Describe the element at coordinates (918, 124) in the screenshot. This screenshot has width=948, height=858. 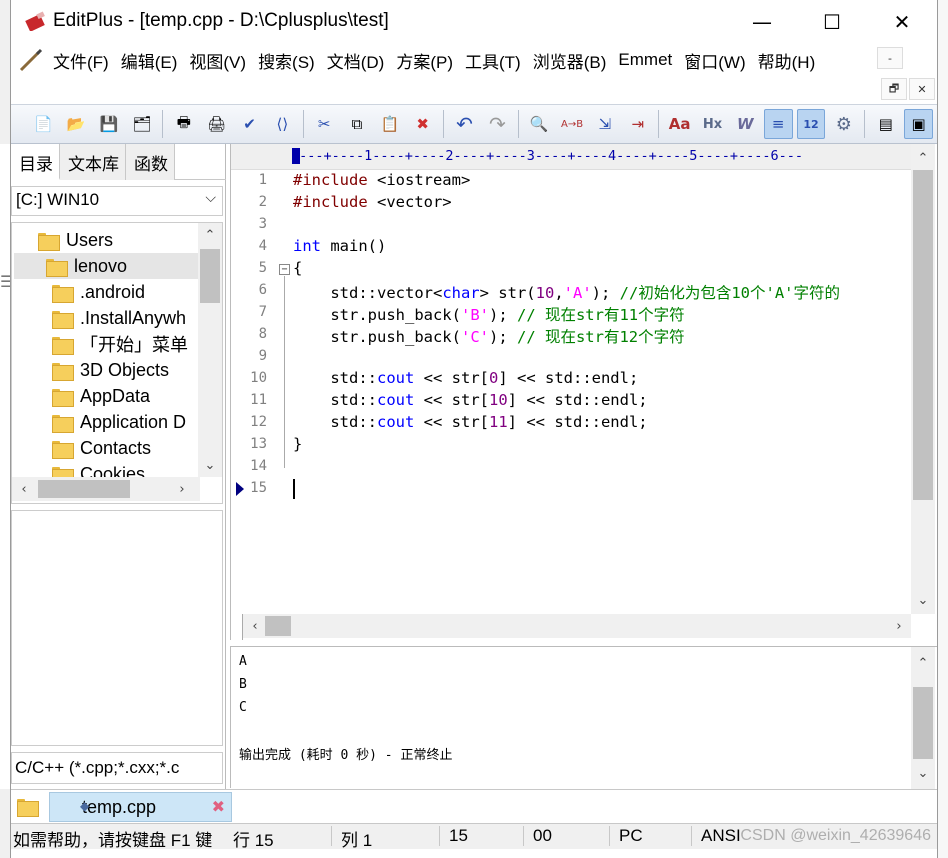
I see `cliptext-window-icon: ▣` at that location.